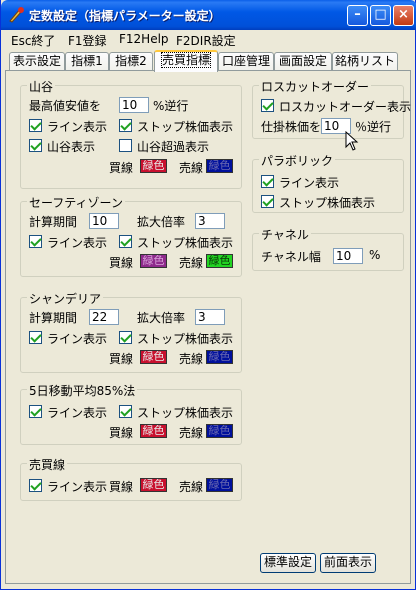  What do you see at coordinates (125, 16) in the screenshot?
I see `window-title: 定数設定（指標パラメーター設定）` at bounding box center [125, 16].